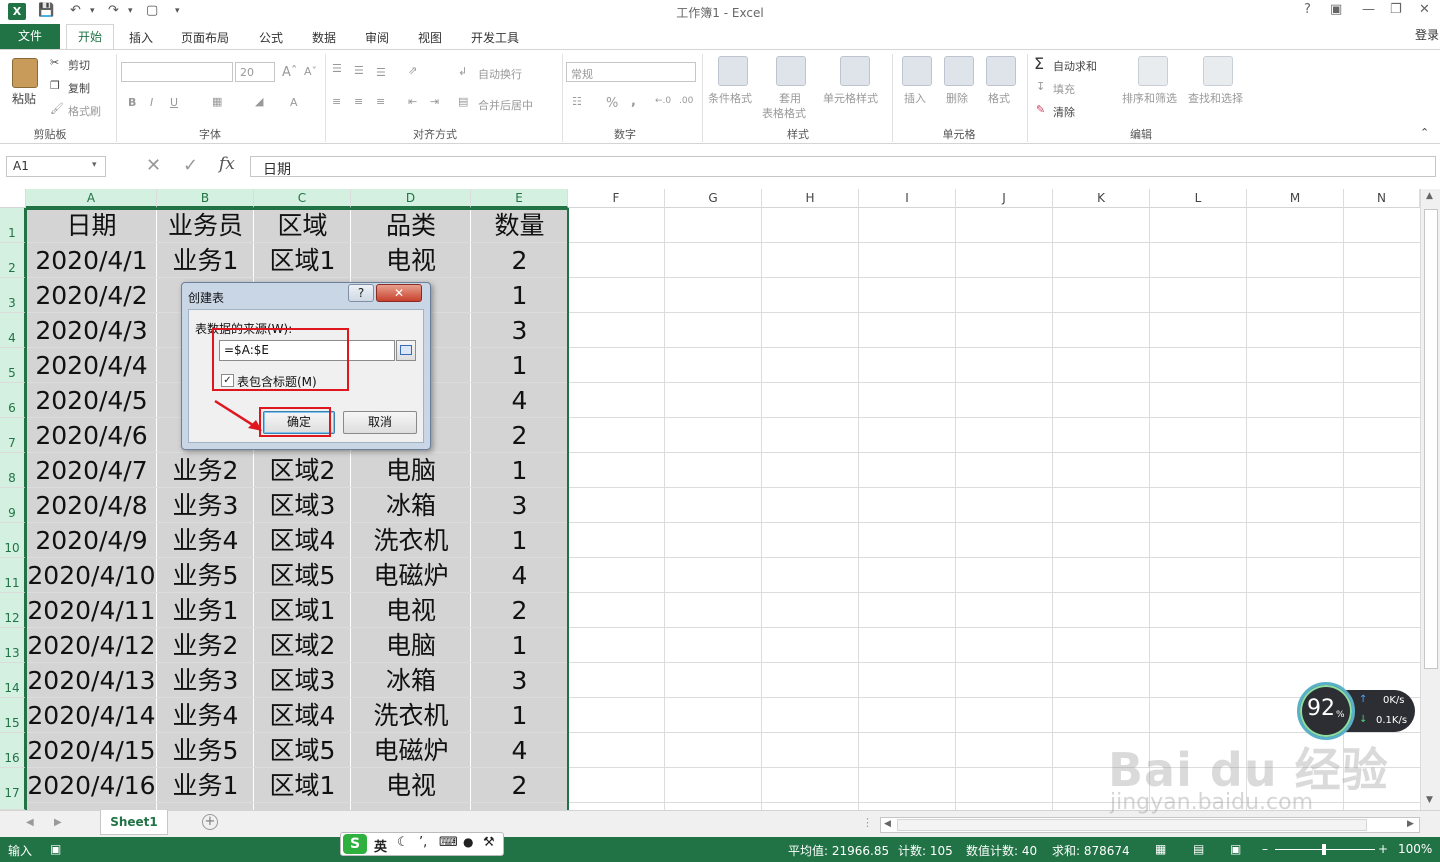 This screenshot has width=1440, height=862. I want to click on page-break-view-icon: ▣, so click(1235, 849).